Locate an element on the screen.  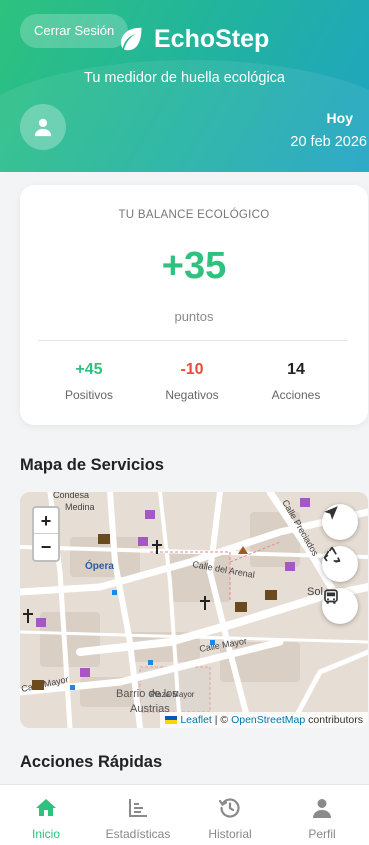
current-date: 20 feb 2026 is located at coordinates (328, 142).